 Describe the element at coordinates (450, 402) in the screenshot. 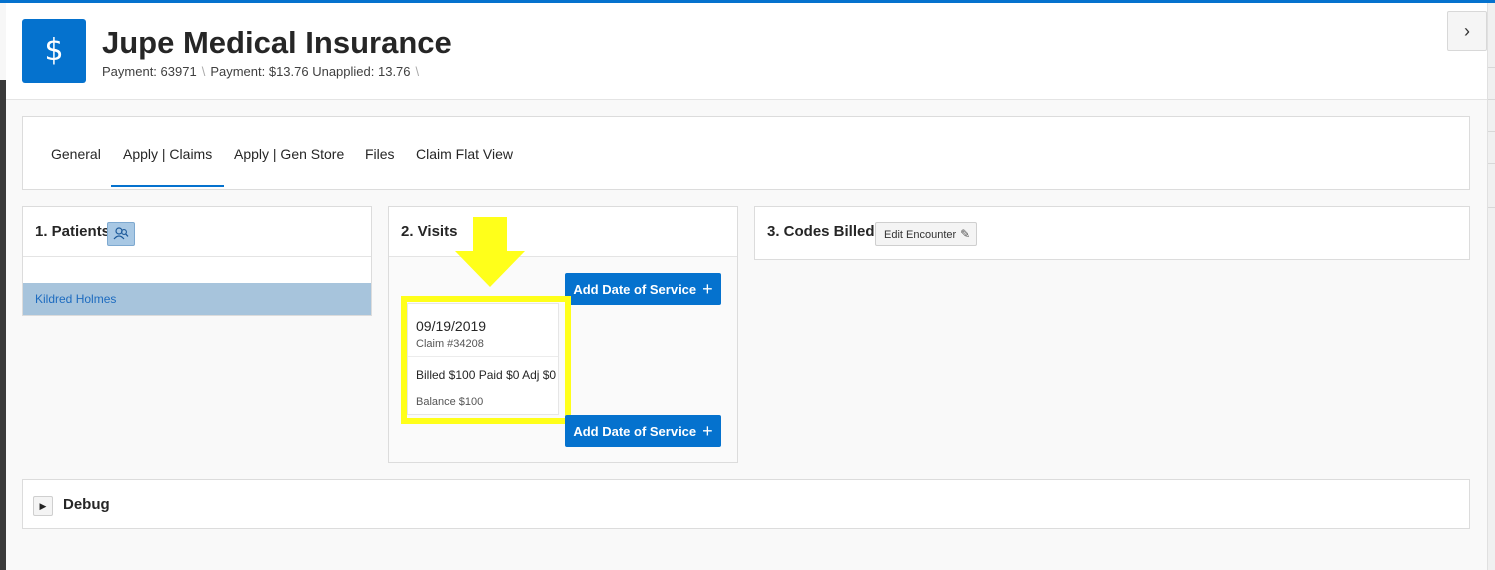

I see `visit-balance: Balance $100` at that location.